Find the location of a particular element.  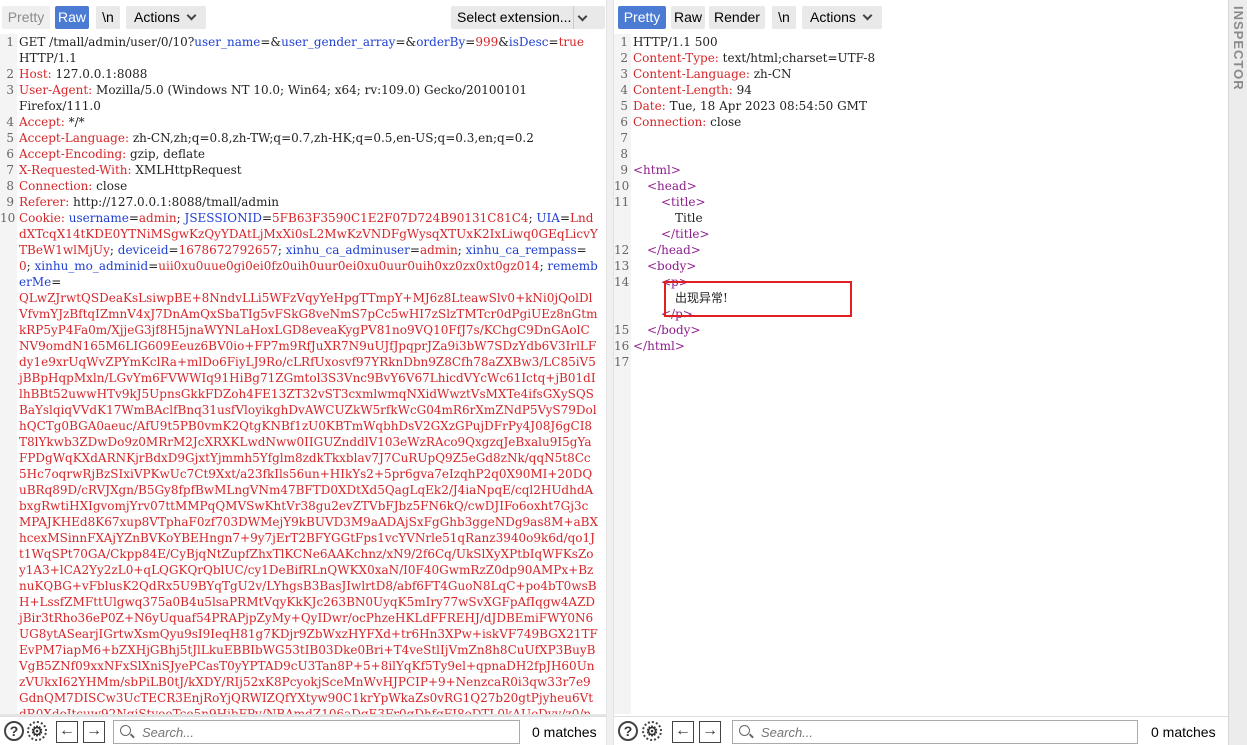

request-search-box is located at coordinates (316, 732).